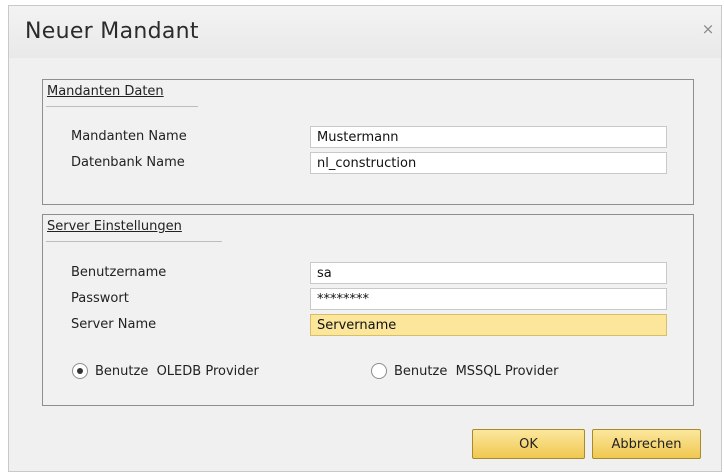 This screenshot has width=724, height=474. I want to click on cancel-button: Abbrechen, so click(646, 444).